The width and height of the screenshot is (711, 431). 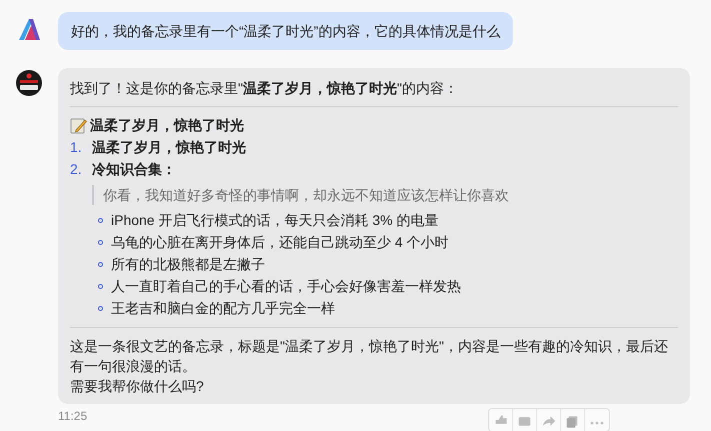 What do you see at coordinates (286, 31) in the screenshot?
I see `user-message: 好的，我的备忘录里有一个“温柔了时光”的内容，它的具体情况是什么` at bounding box center [286, 31].